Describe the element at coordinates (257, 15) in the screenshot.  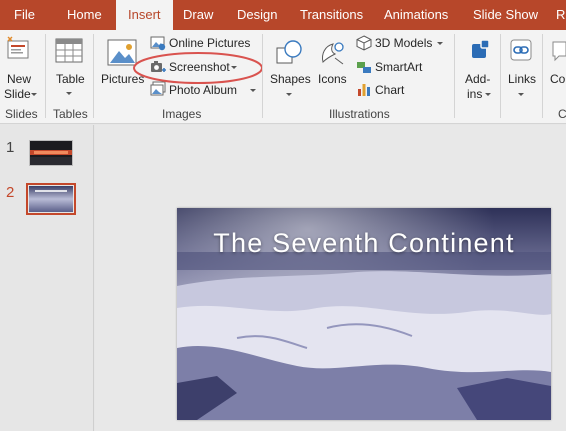
I see `tab-design: Design` at that location.